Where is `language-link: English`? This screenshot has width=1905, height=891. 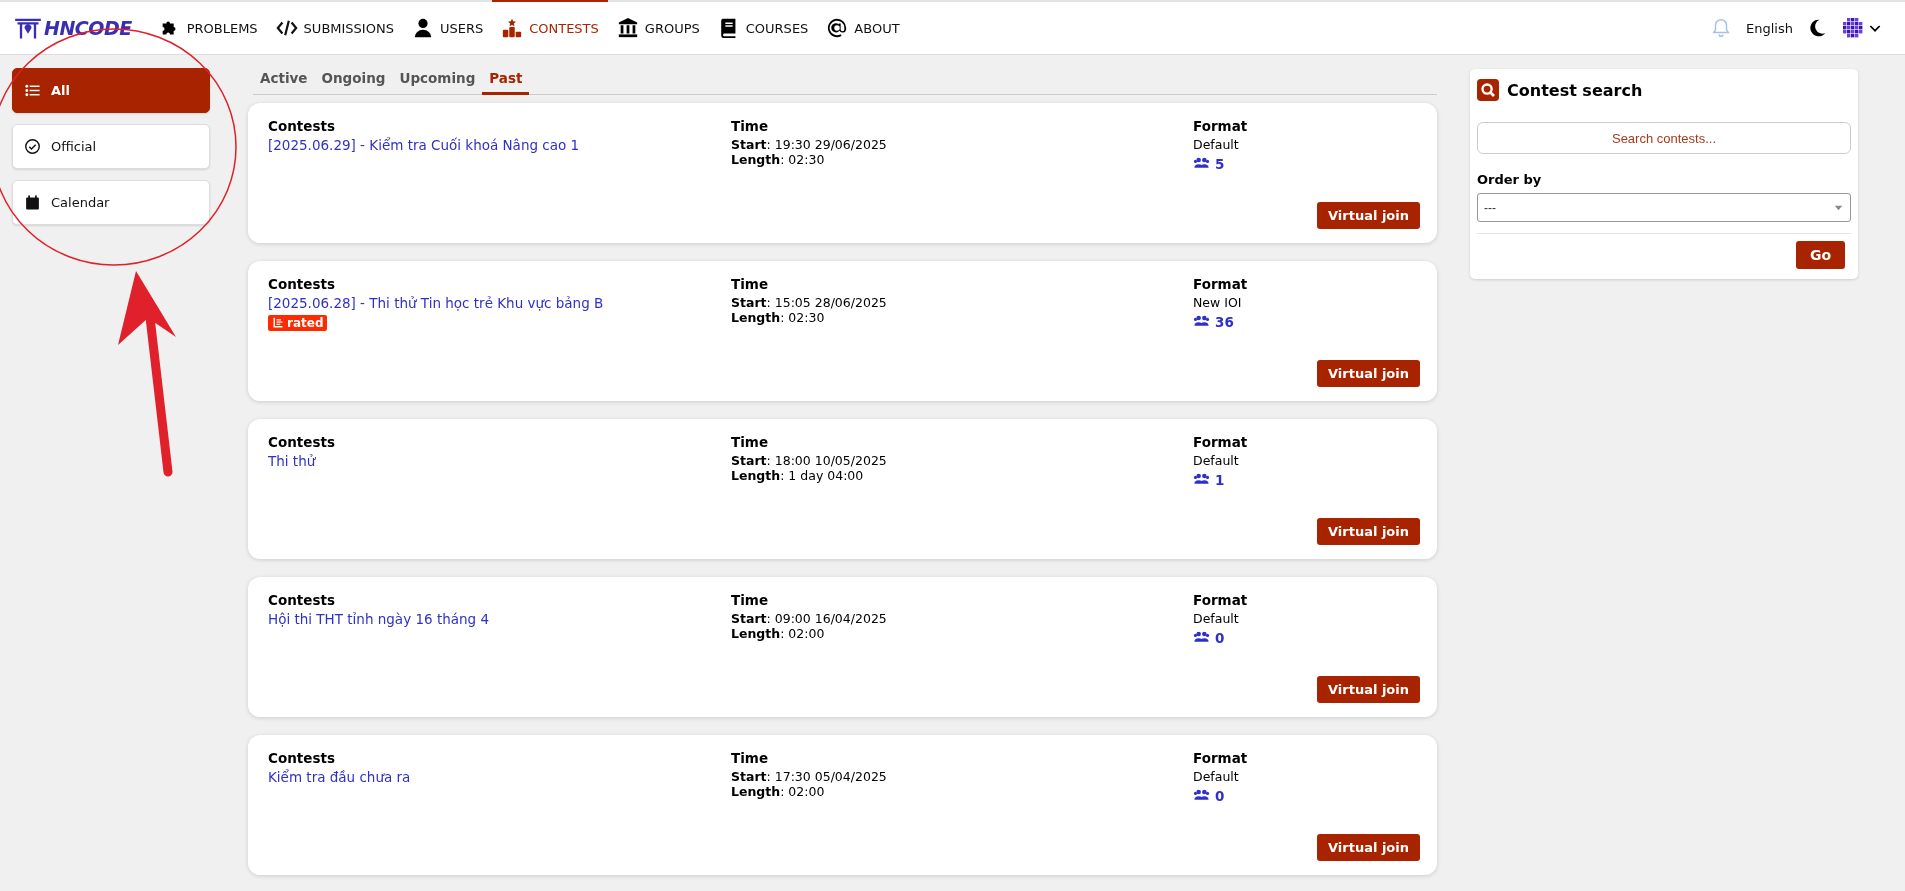 language-link: English is located at coordinates (1769, 28).